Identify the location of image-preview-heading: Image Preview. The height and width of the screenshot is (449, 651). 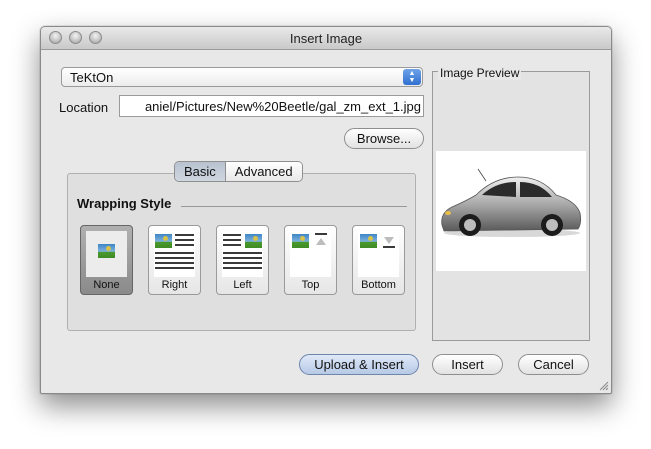
(480, 73).